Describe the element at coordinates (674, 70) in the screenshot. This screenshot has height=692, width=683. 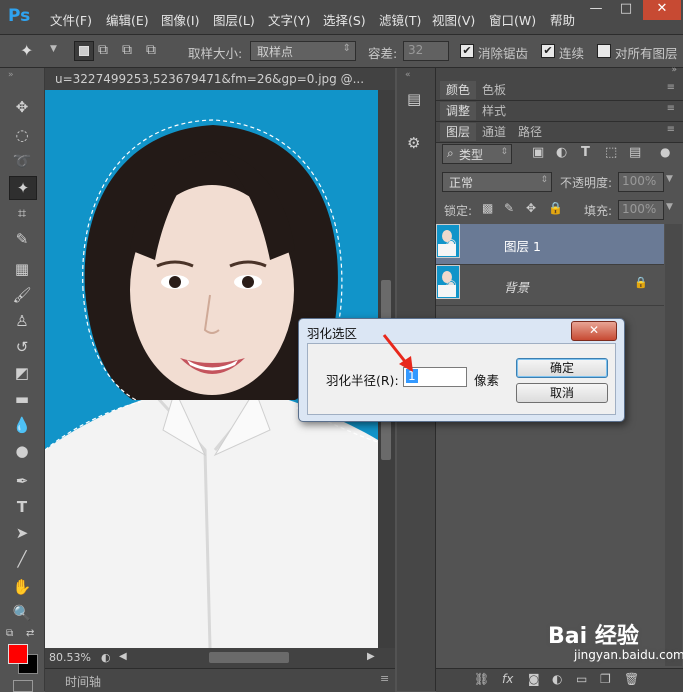
I see `collapse-panels-icon: »` at that location.